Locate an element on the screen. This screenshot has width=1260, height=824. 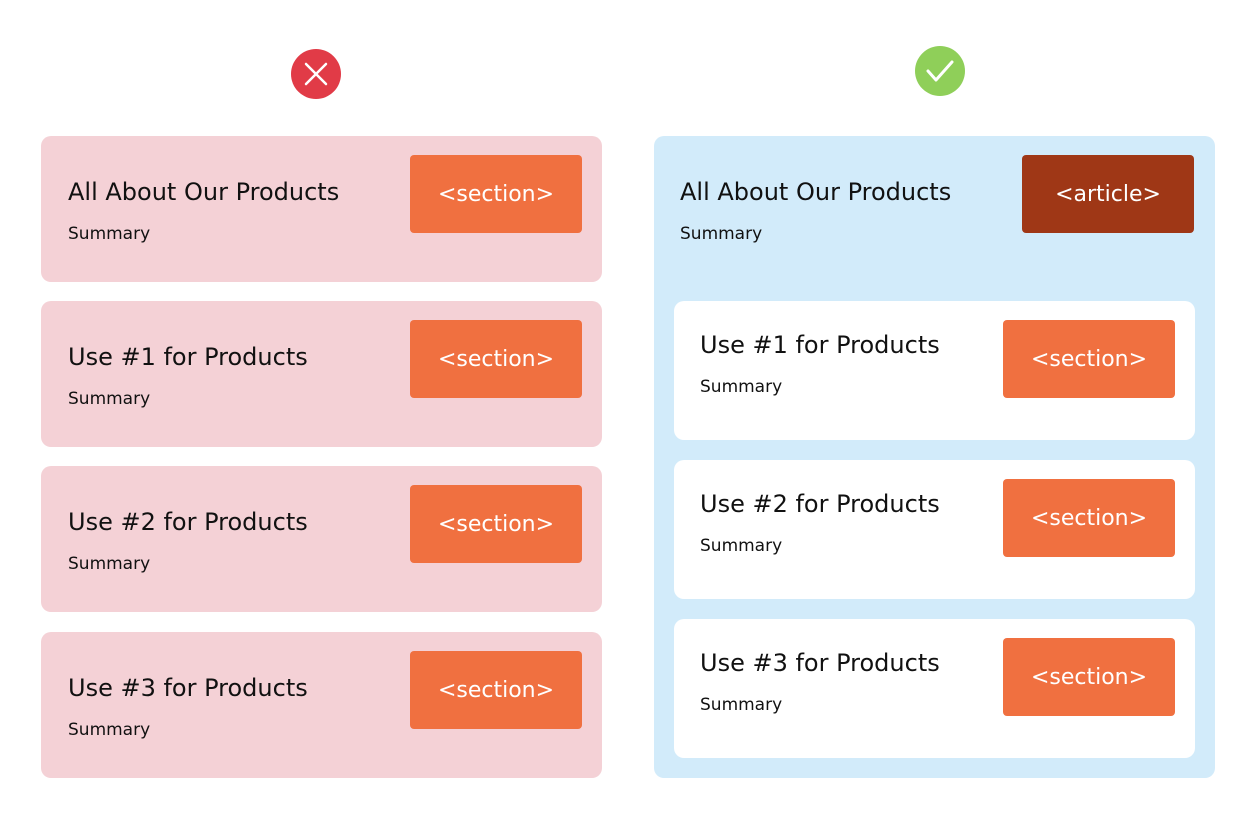
article-title: All About Our Products is located at coordinates (816, 192).